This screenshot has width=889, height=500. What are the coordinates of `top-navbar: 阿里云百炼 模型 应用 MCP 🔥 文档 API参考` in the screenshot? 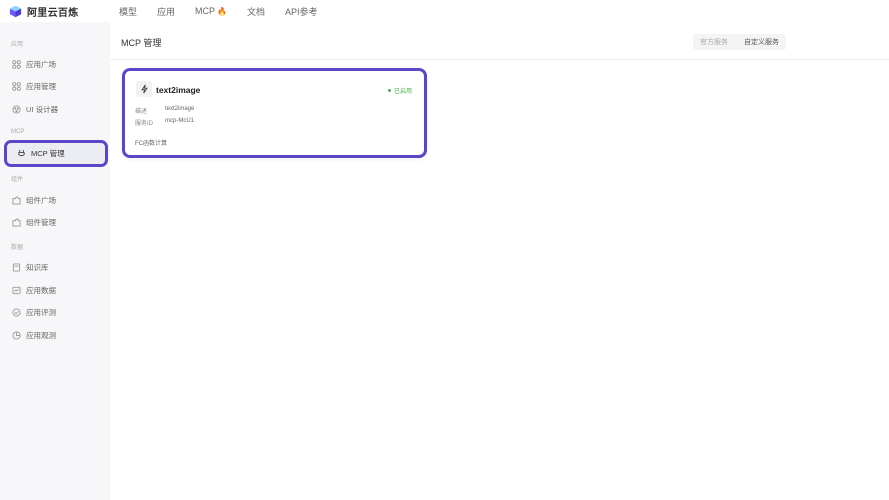 It's located at (444, 11).